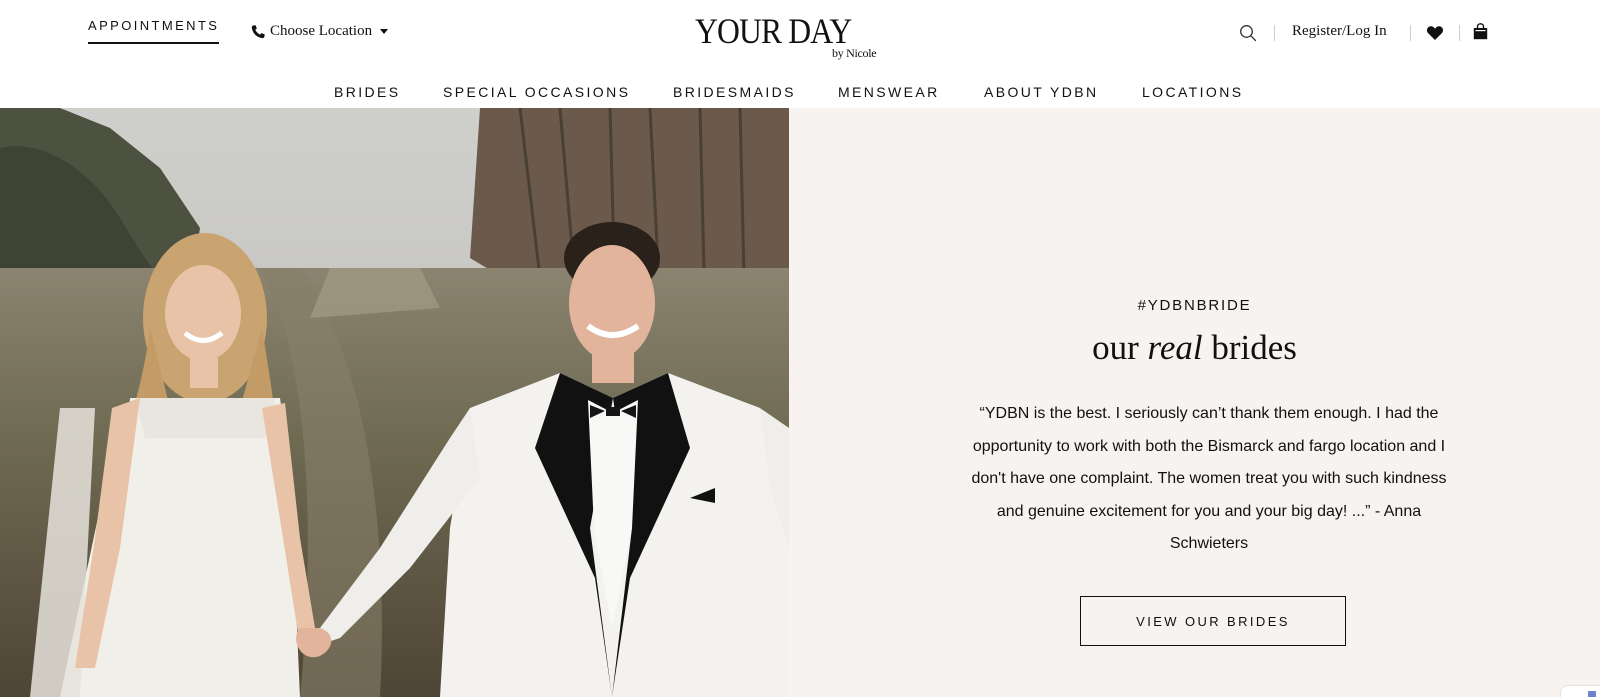 The image size is (1600, 697). What do you see at coordinates (1041, 92) in the screenshot?
I see `nav-item-about-ydbn: ABOUT YDBN` at bounding box center [1041, 92].